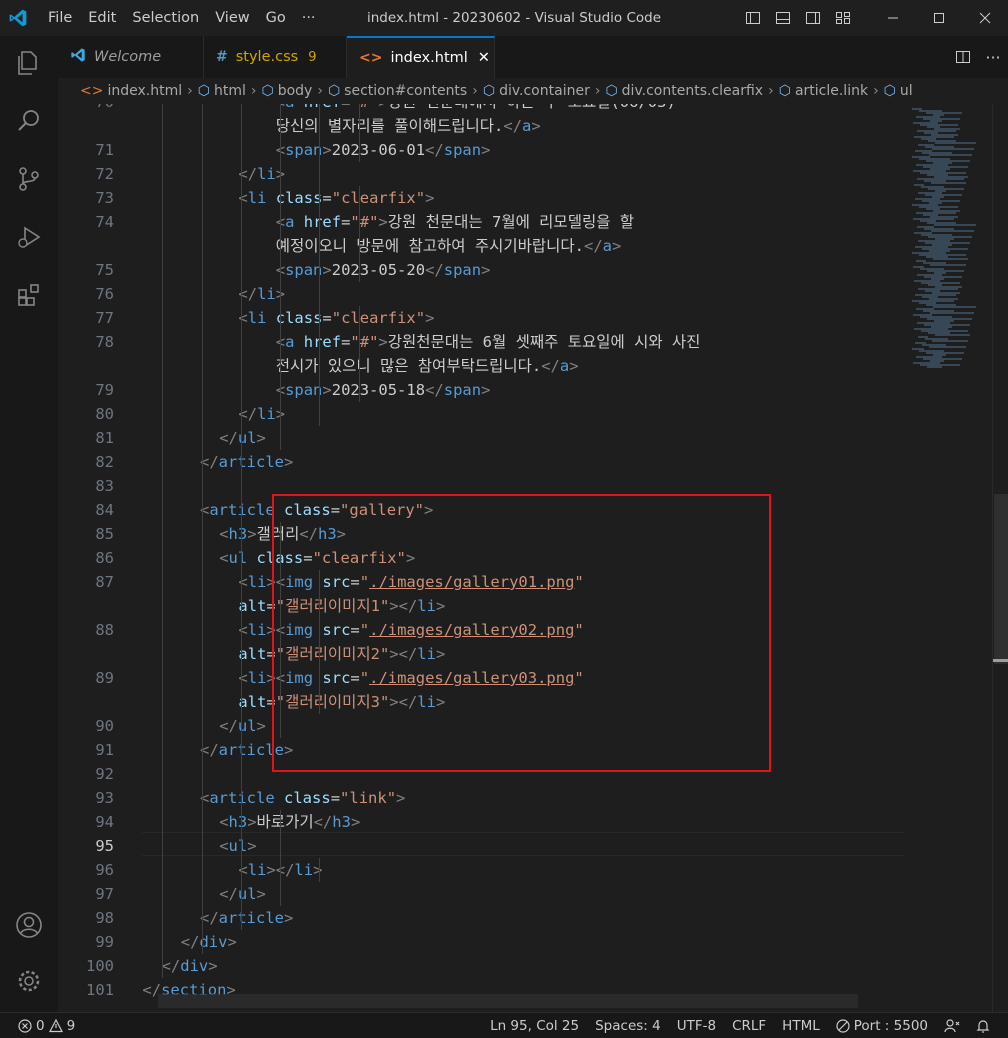 This screenshot has width=1008, height=1038. Describe the element at coordinates (189, 966) in the screenshot. I see `code-line: </div>` at that location.